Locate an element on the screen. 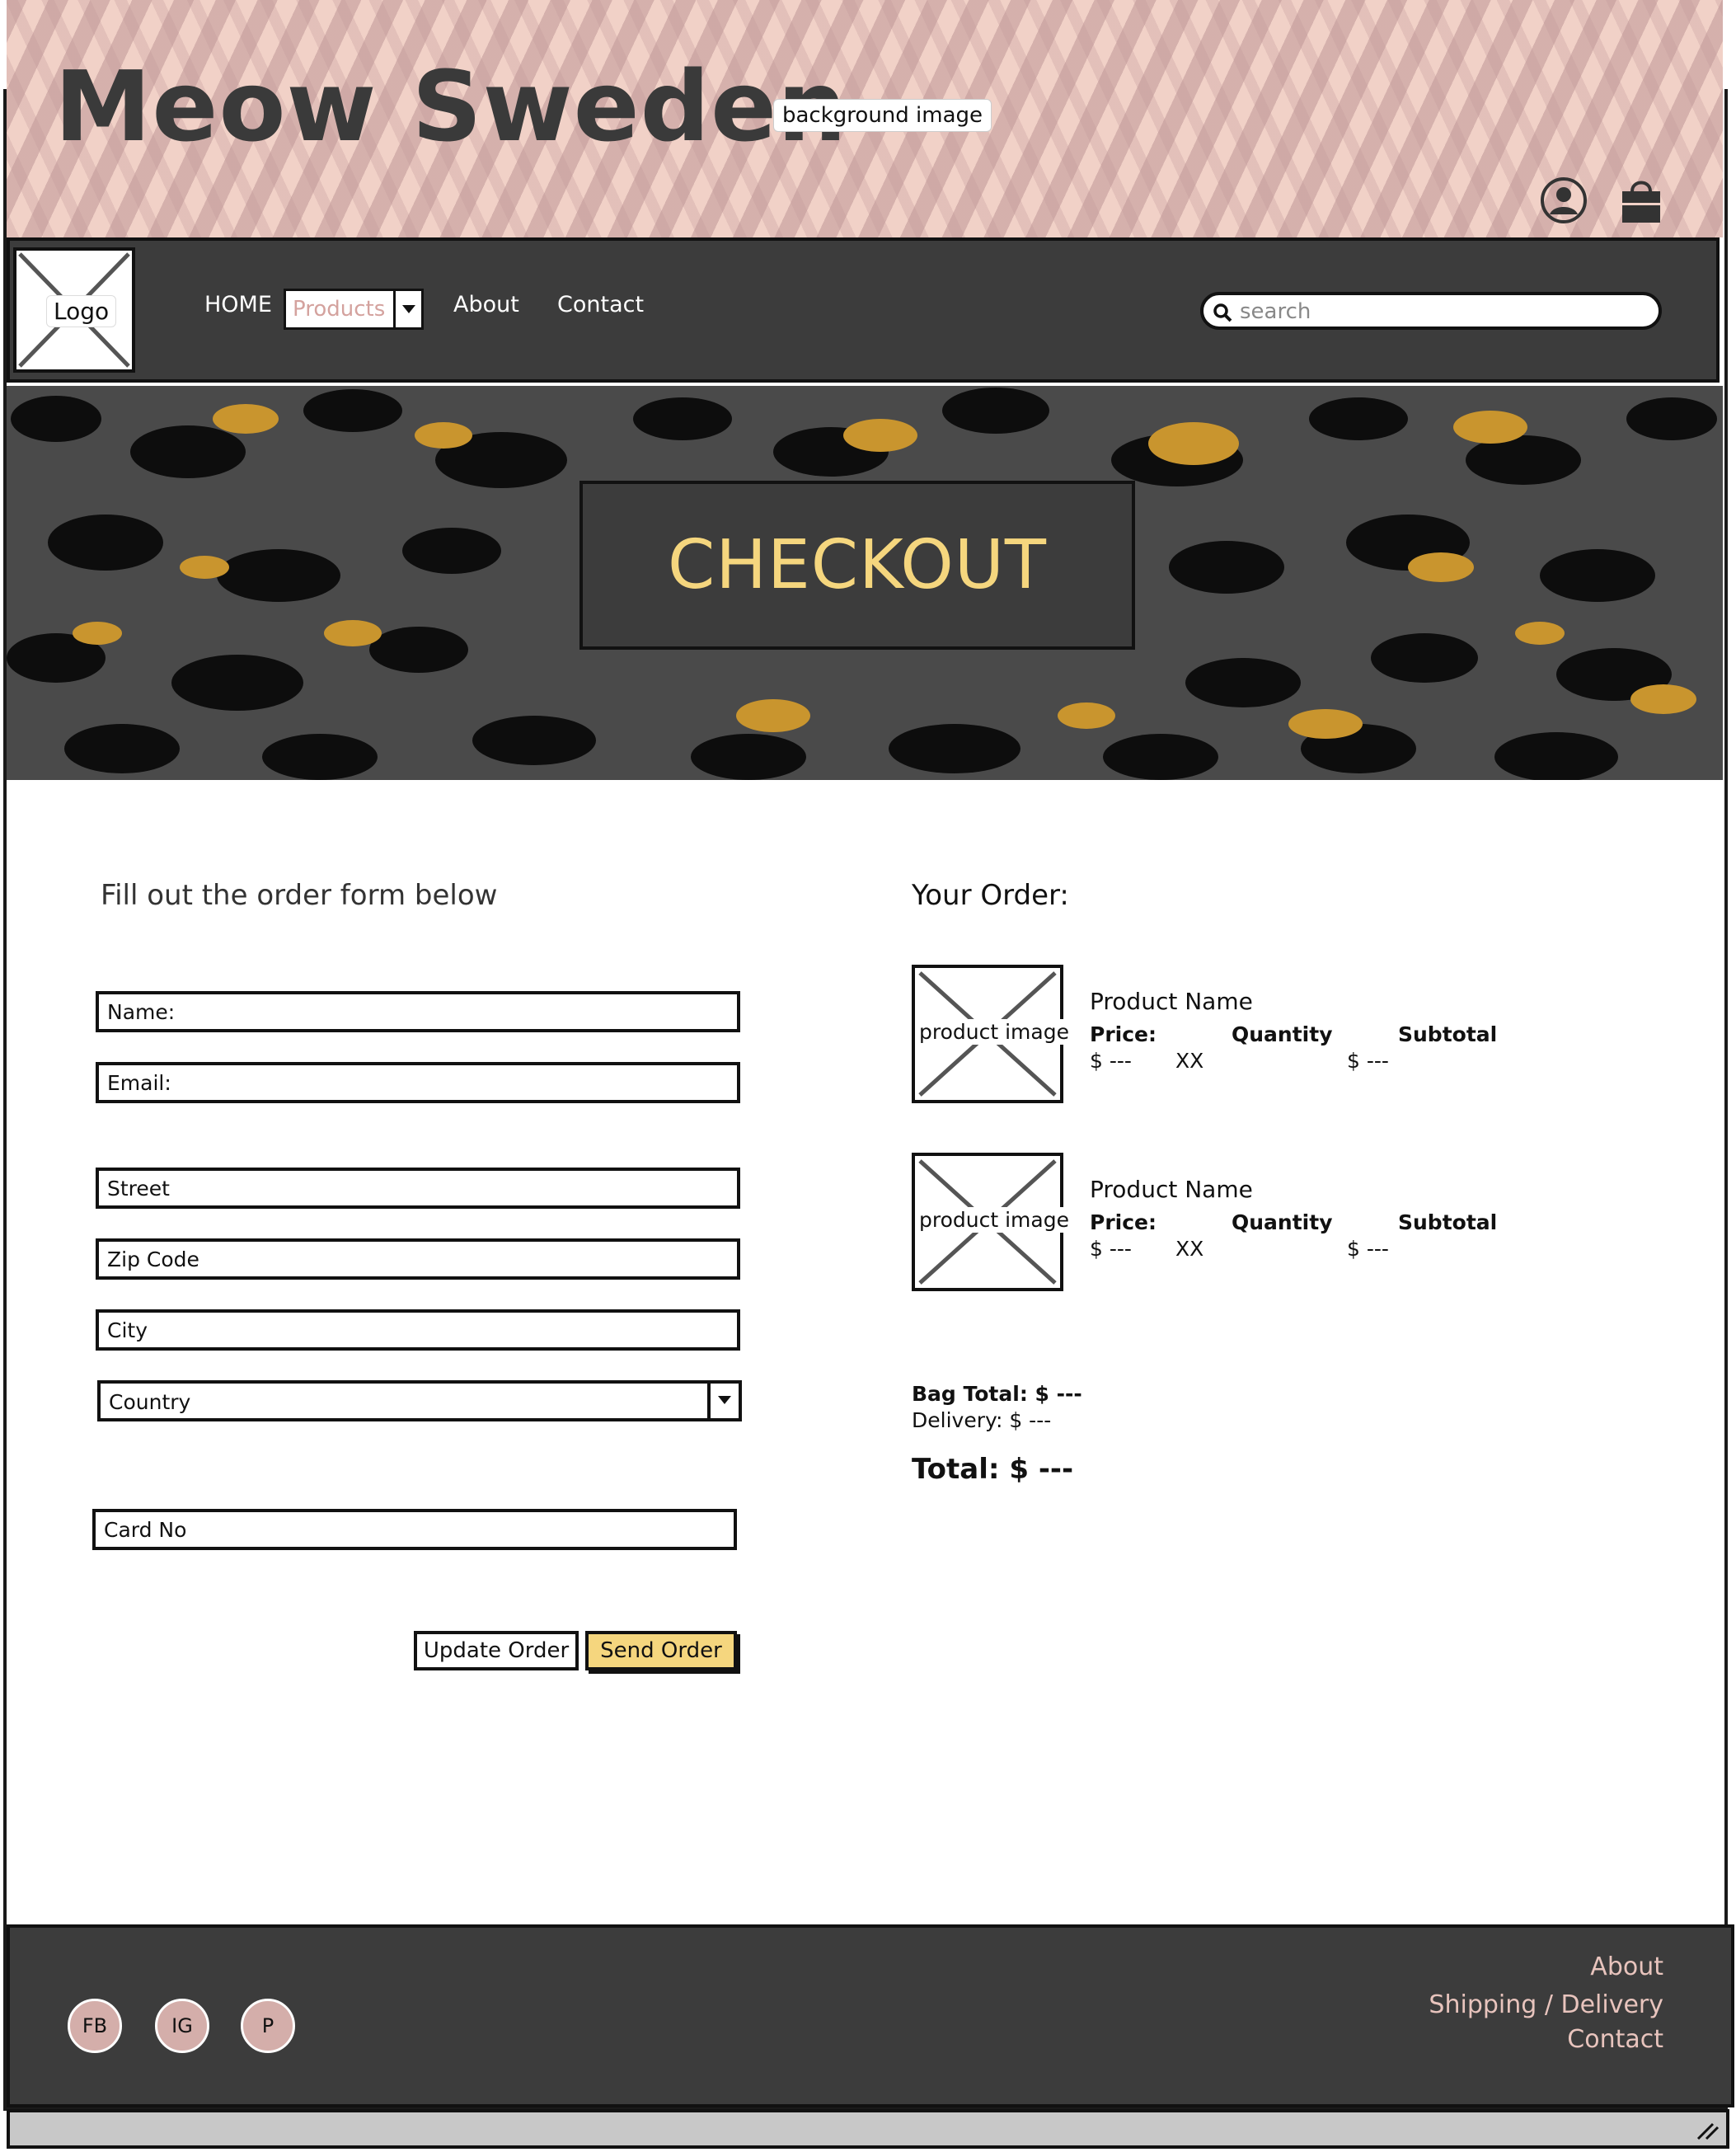 The height and width of the screenshot is (2152, 1736). zip-field-box is located at coordinates (418, 1259).